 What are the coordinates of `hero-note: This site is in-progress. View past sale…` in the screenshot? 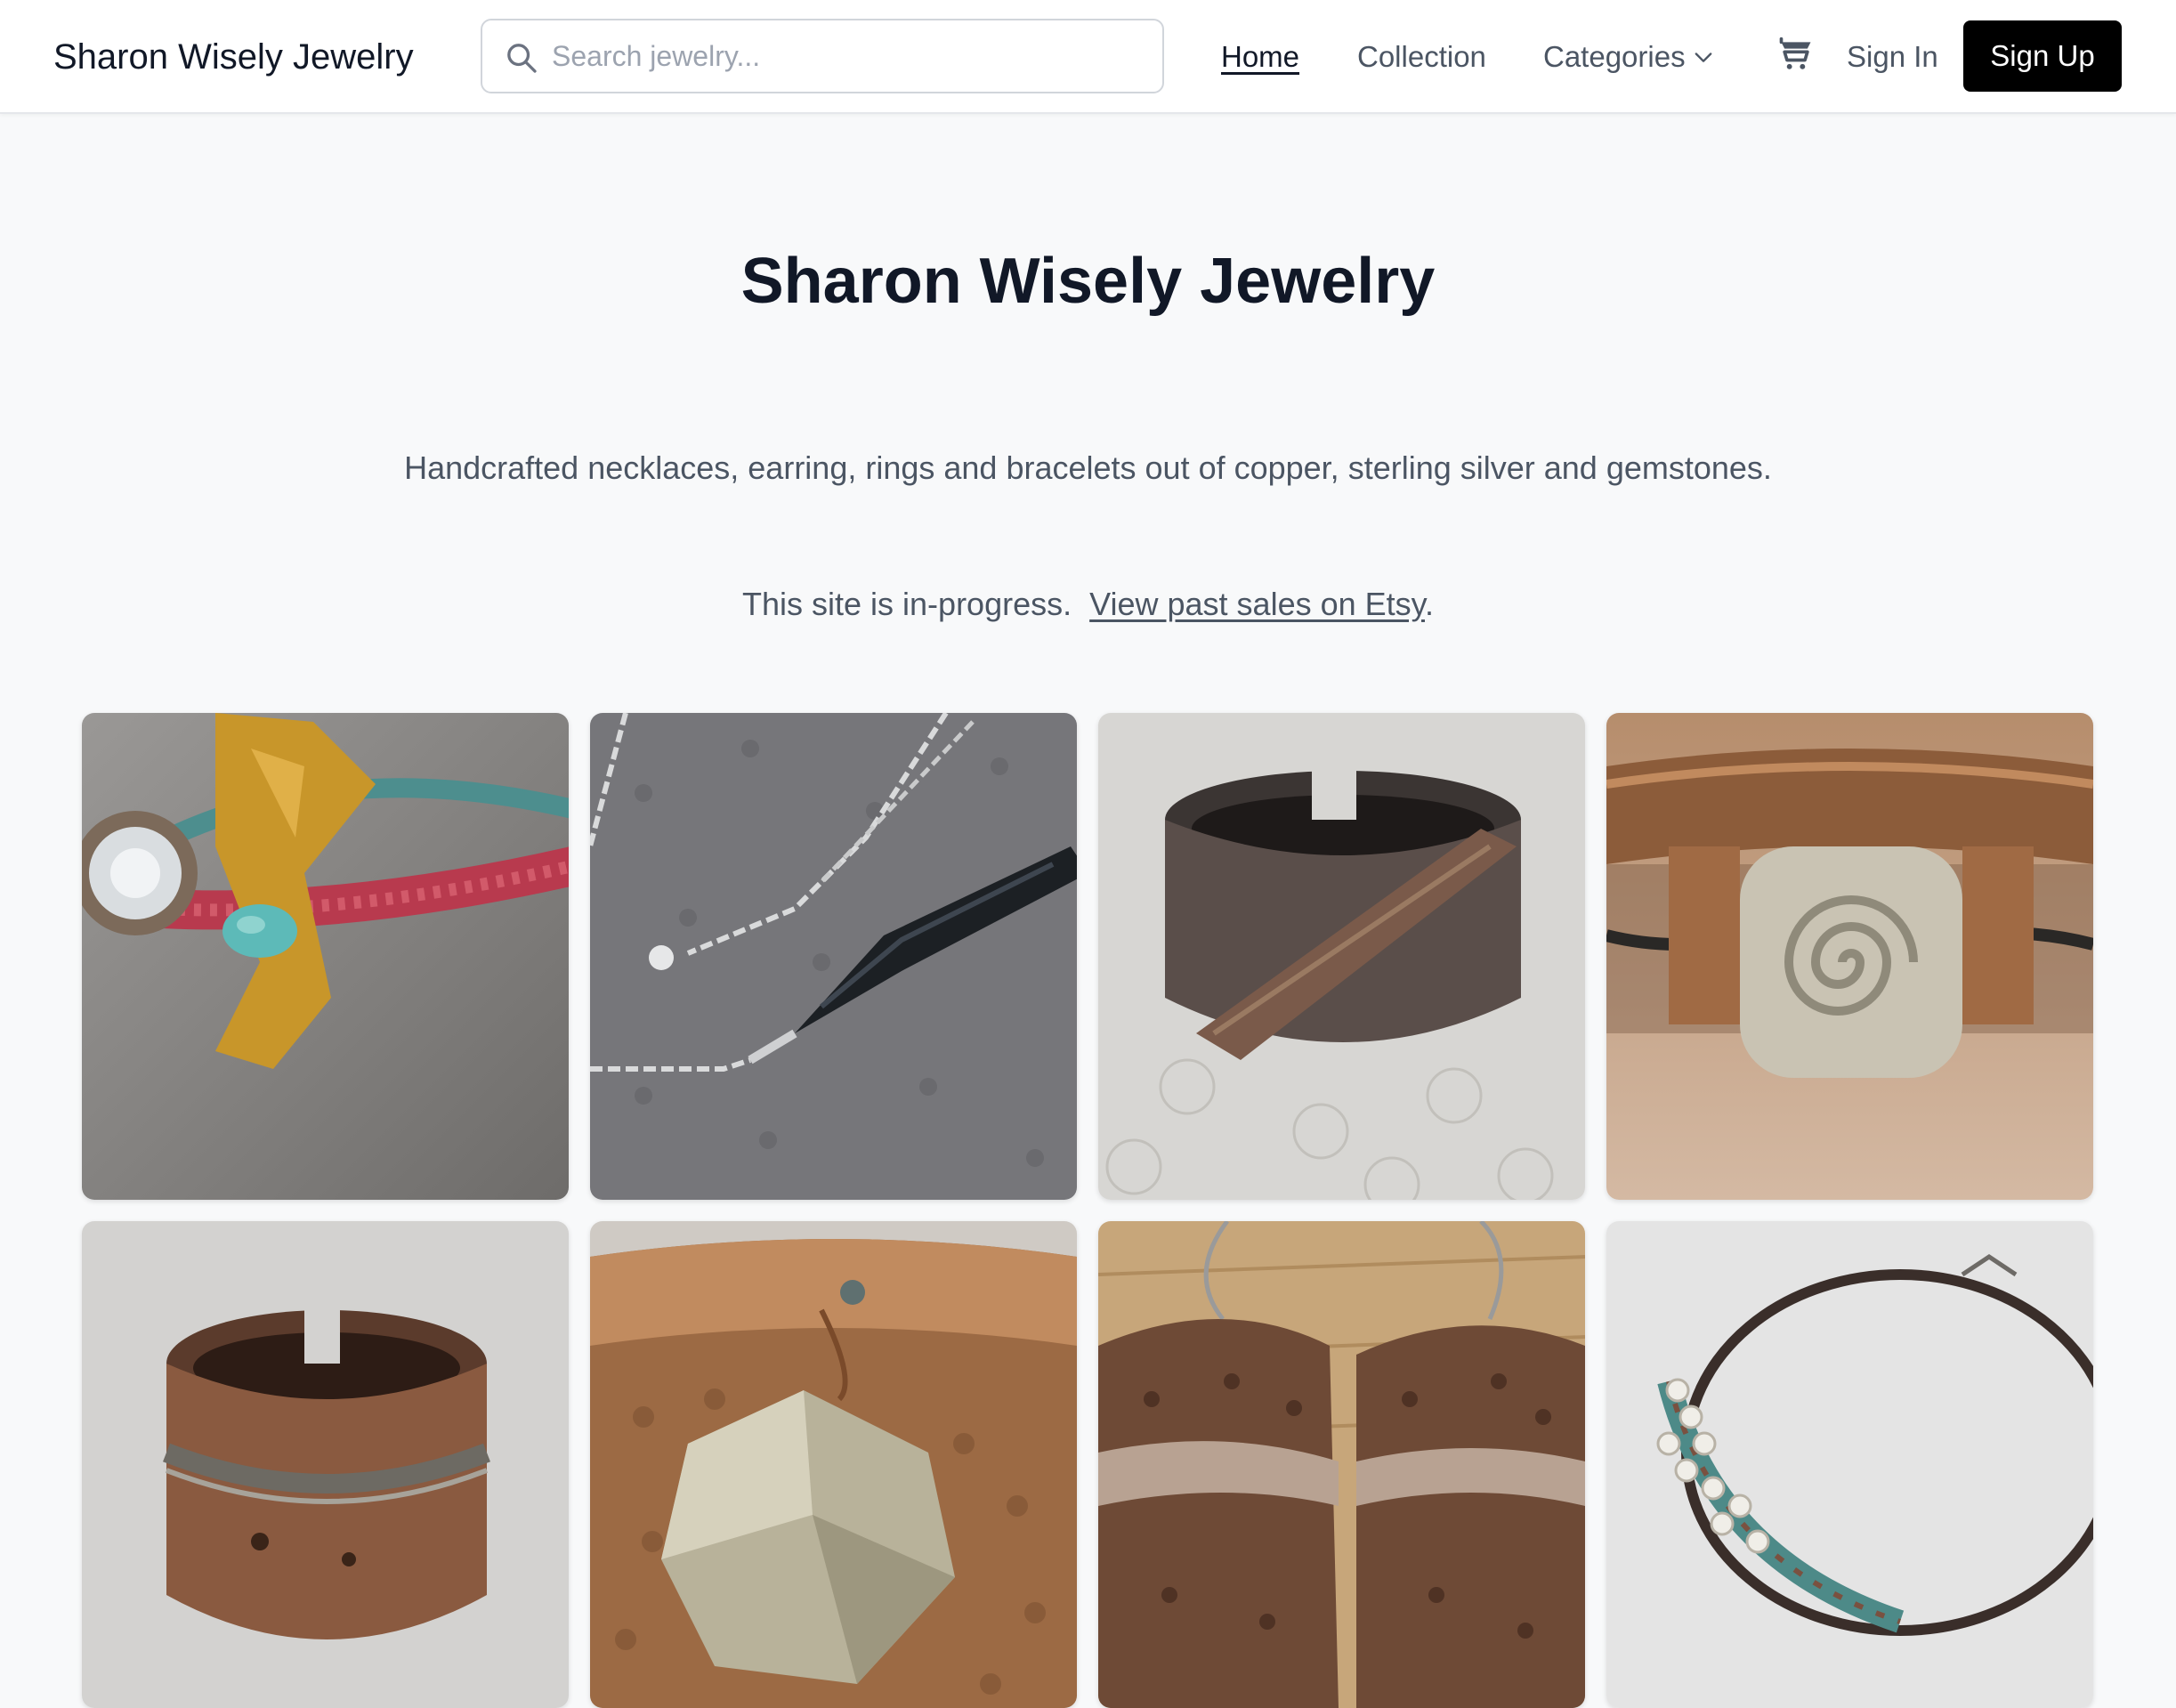 It's located at (1088, 604).